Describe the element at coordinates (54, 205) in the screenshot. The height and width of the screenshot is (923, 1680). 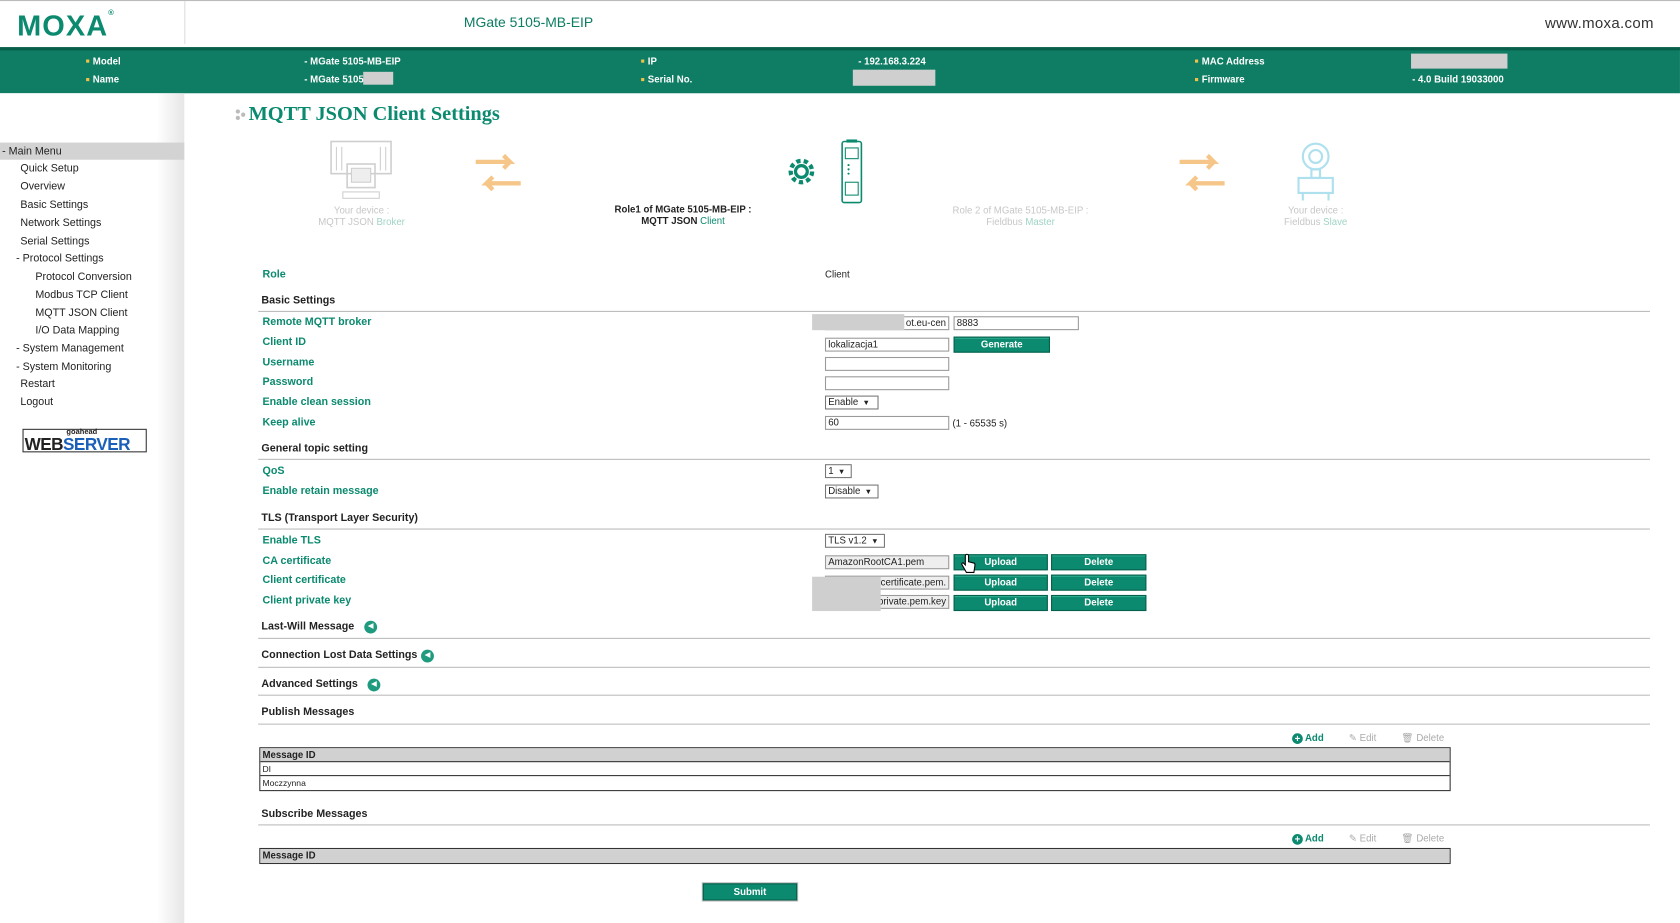
I see `menu-basic-settings: Basic Settings` at that location.